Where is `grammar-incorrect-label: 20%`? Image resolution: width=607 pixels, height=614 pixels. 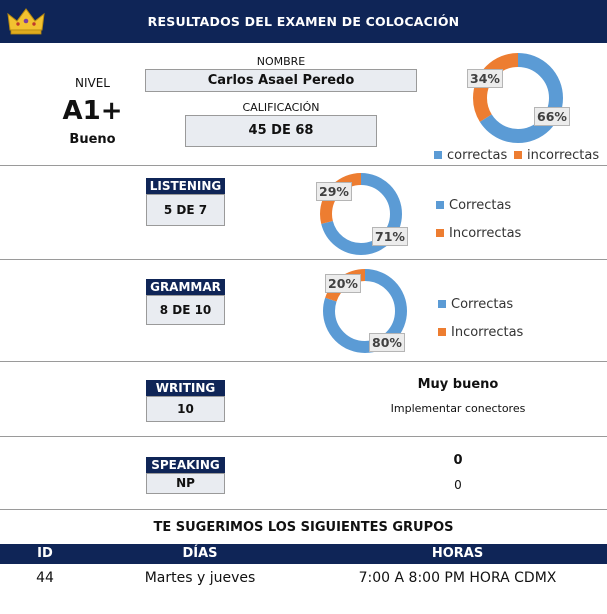
grammar-incorrect-label: 20% is located at coordinates (343, 283).